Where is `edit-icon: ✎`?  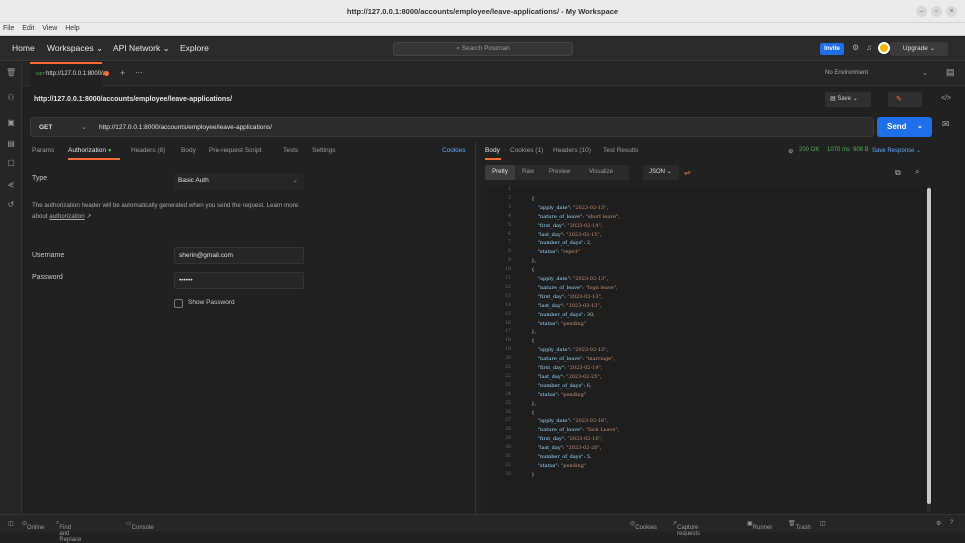 edit-icon: ✎ is located at coordinates (905, 99).